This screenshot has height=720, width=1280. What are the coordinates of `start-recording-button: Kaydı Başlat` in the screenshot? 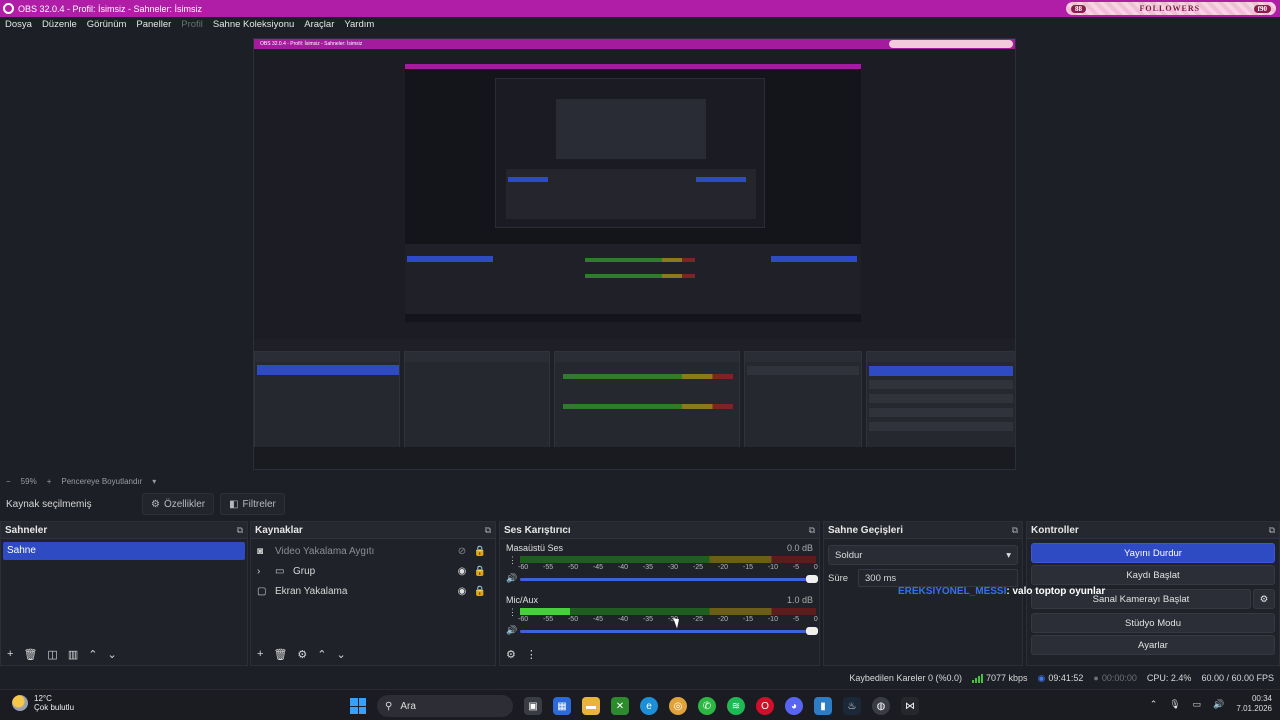 It's located at (1153, 575).